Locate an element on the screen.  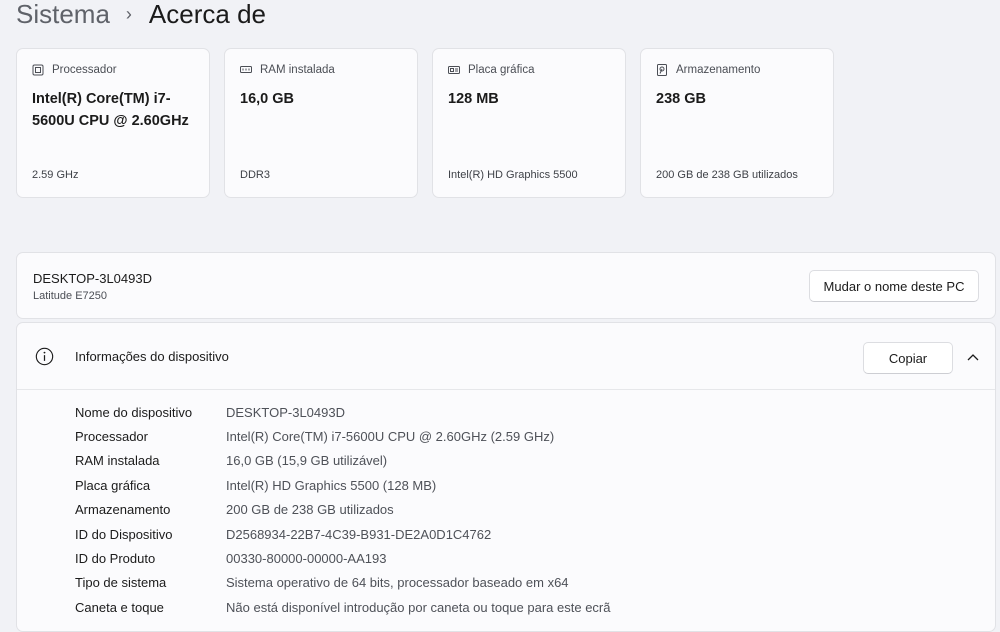
spec-label: Processador is located at coordinates (111, 437).